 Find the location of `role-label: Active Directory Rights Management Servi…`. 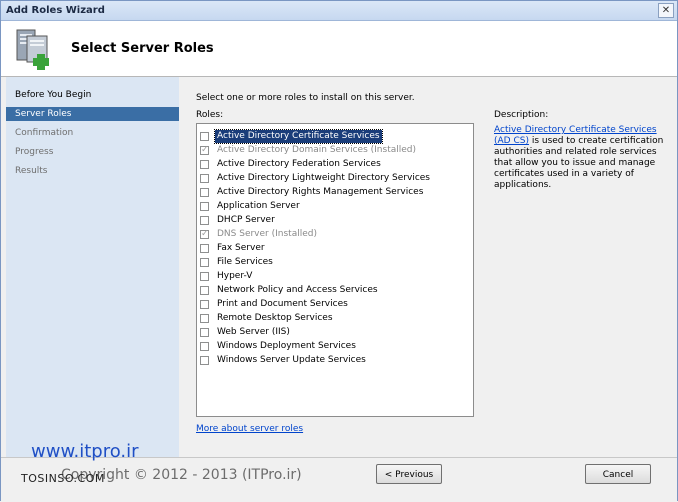

role-label: Active Directory Rights Management Servi… is located at coordinates (320, 192).